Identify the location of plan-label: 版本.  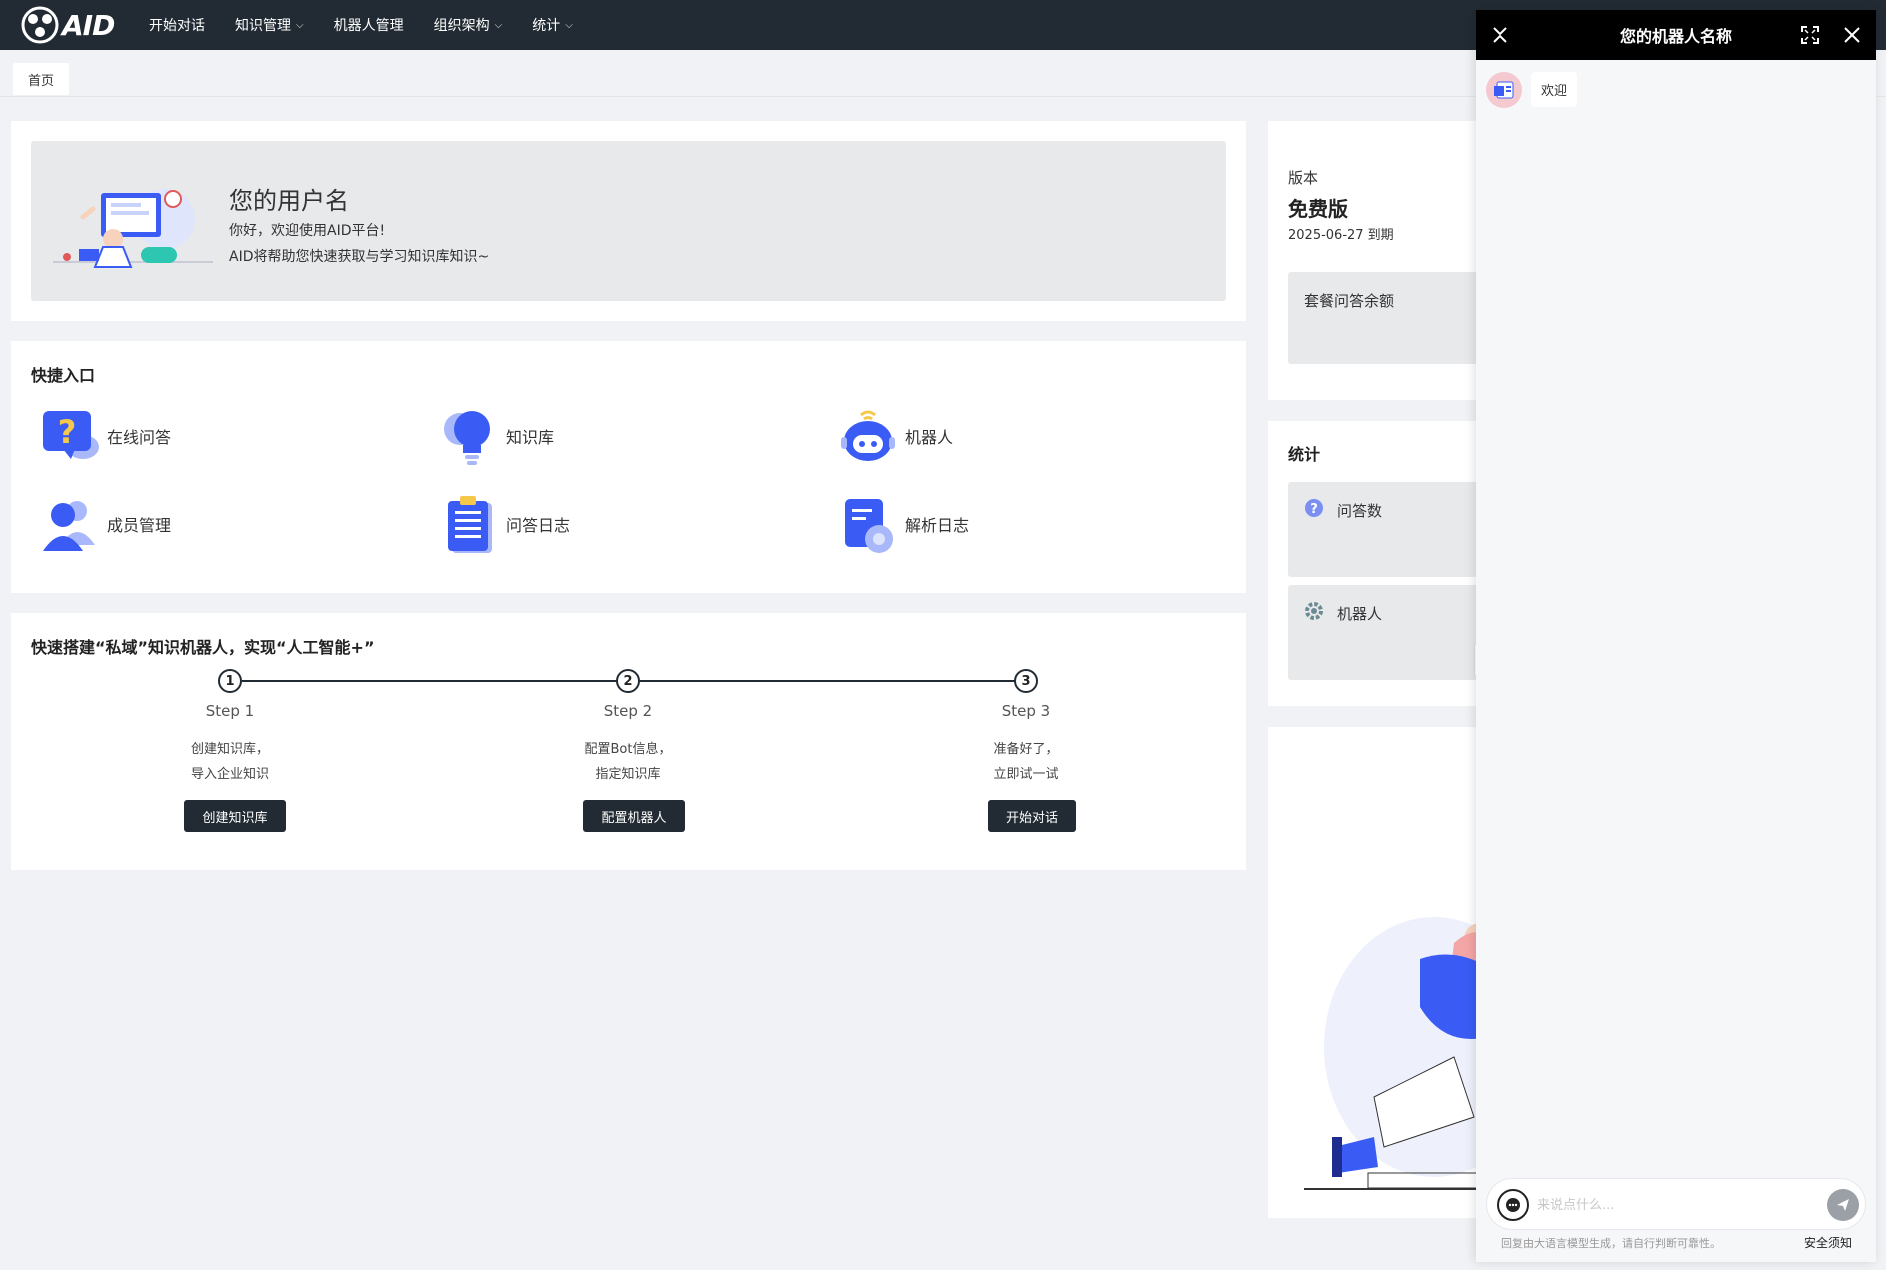
(1303, 178).